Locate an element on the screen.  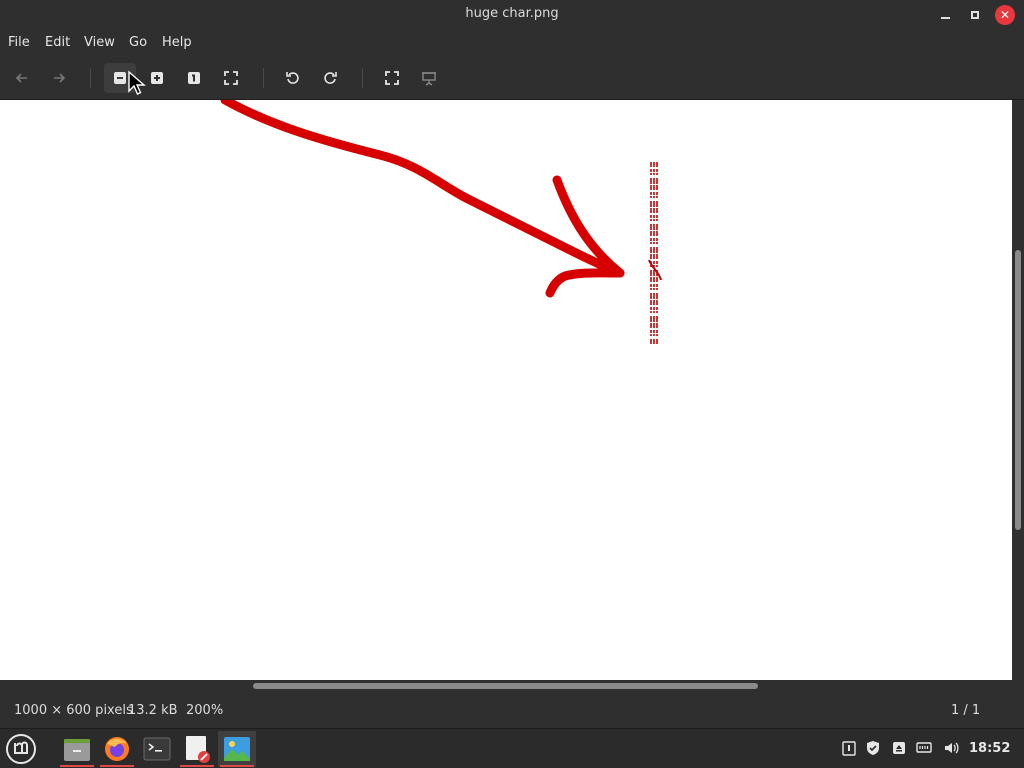
tray-removable-drives is located at coordinates (899, 748).